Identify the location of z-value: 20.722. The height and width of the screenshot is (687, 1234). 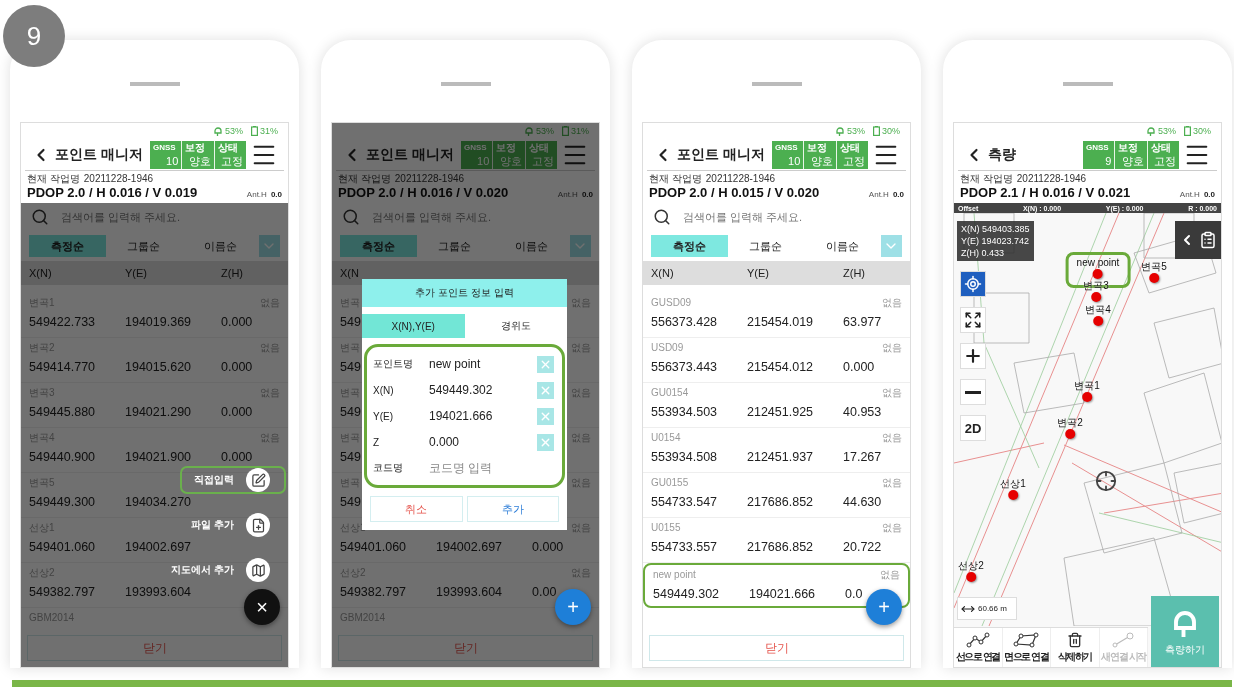
(862, 547).